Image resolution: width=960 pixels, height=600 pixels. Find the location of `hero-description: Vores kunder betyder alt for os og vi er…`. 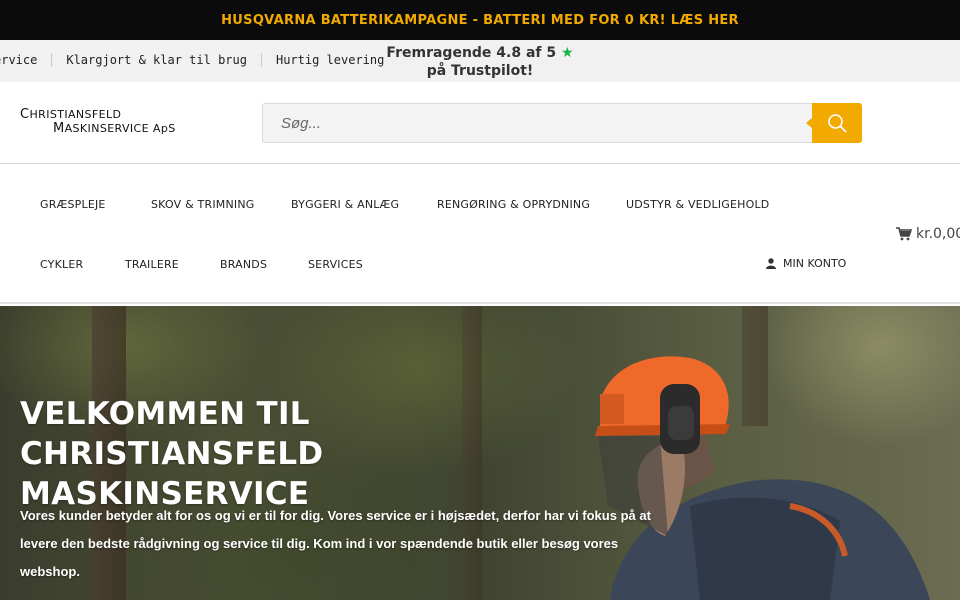

hero-description: Vores kunder betyder alt for os og vi er… is located at coordinates (335, 543).